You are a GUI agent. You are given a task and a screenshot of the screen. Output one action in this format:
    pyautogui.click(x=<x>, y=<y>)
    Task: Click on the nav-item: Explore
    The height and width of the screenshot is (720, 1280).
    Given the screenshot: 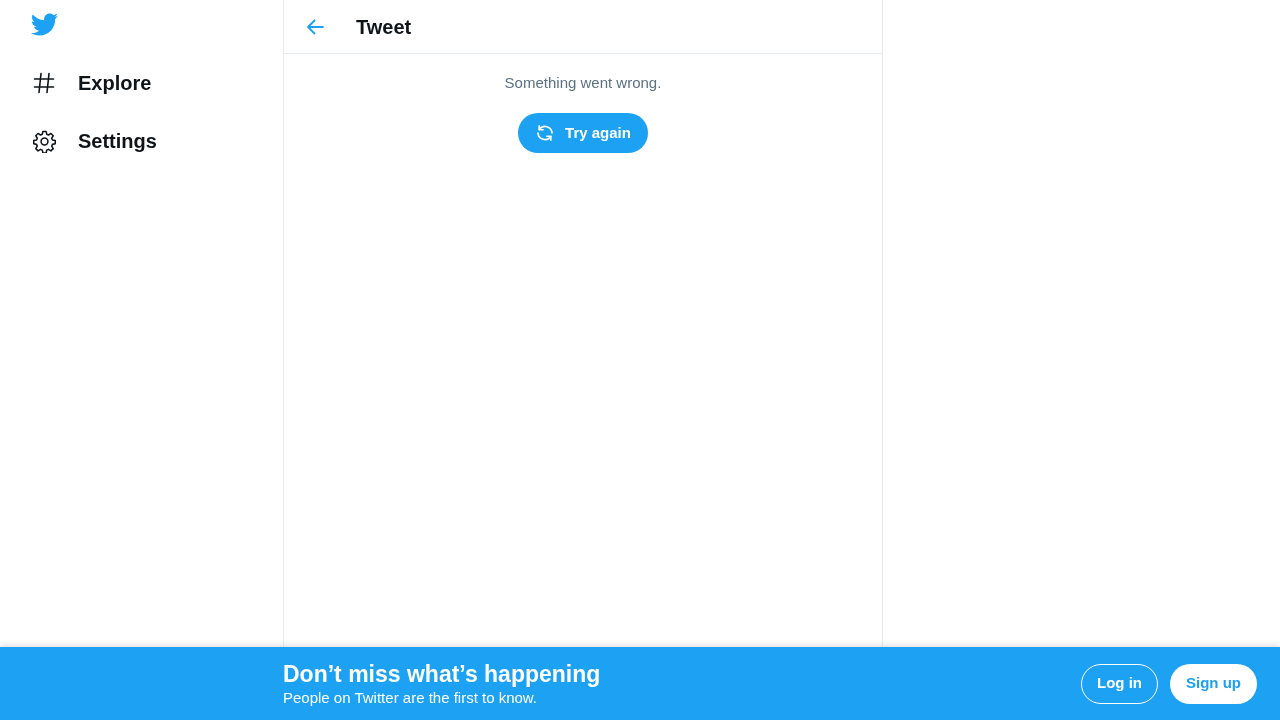 What is the action you would take?
    pyautogui.click(x=92, y=83)
    